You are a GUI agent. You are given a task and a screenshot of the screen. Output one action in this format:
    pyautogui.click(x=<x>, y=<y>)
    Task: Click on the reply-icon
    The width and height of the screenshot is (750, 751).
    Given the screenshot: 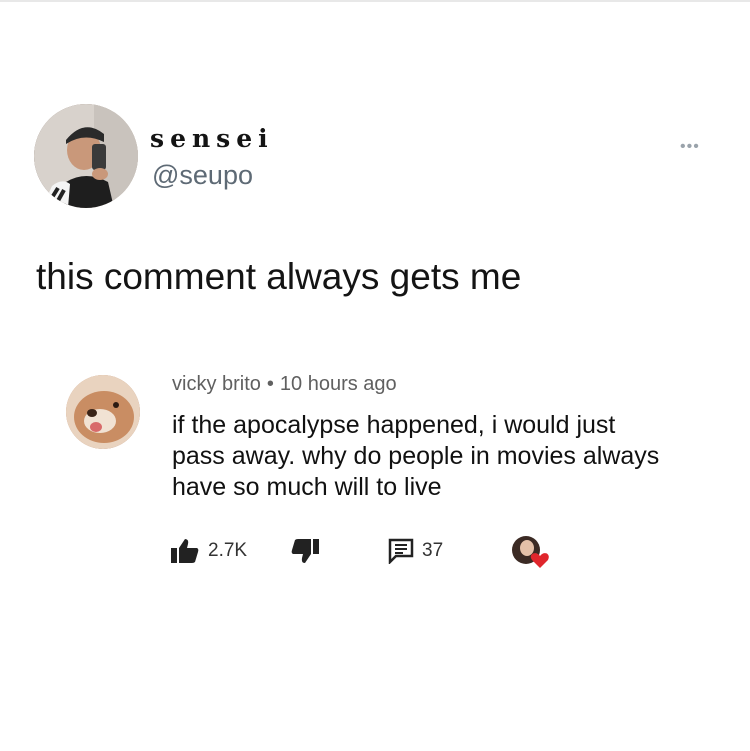 What is the action you would take?
    pyautogui.click(x=401, y=551)
    